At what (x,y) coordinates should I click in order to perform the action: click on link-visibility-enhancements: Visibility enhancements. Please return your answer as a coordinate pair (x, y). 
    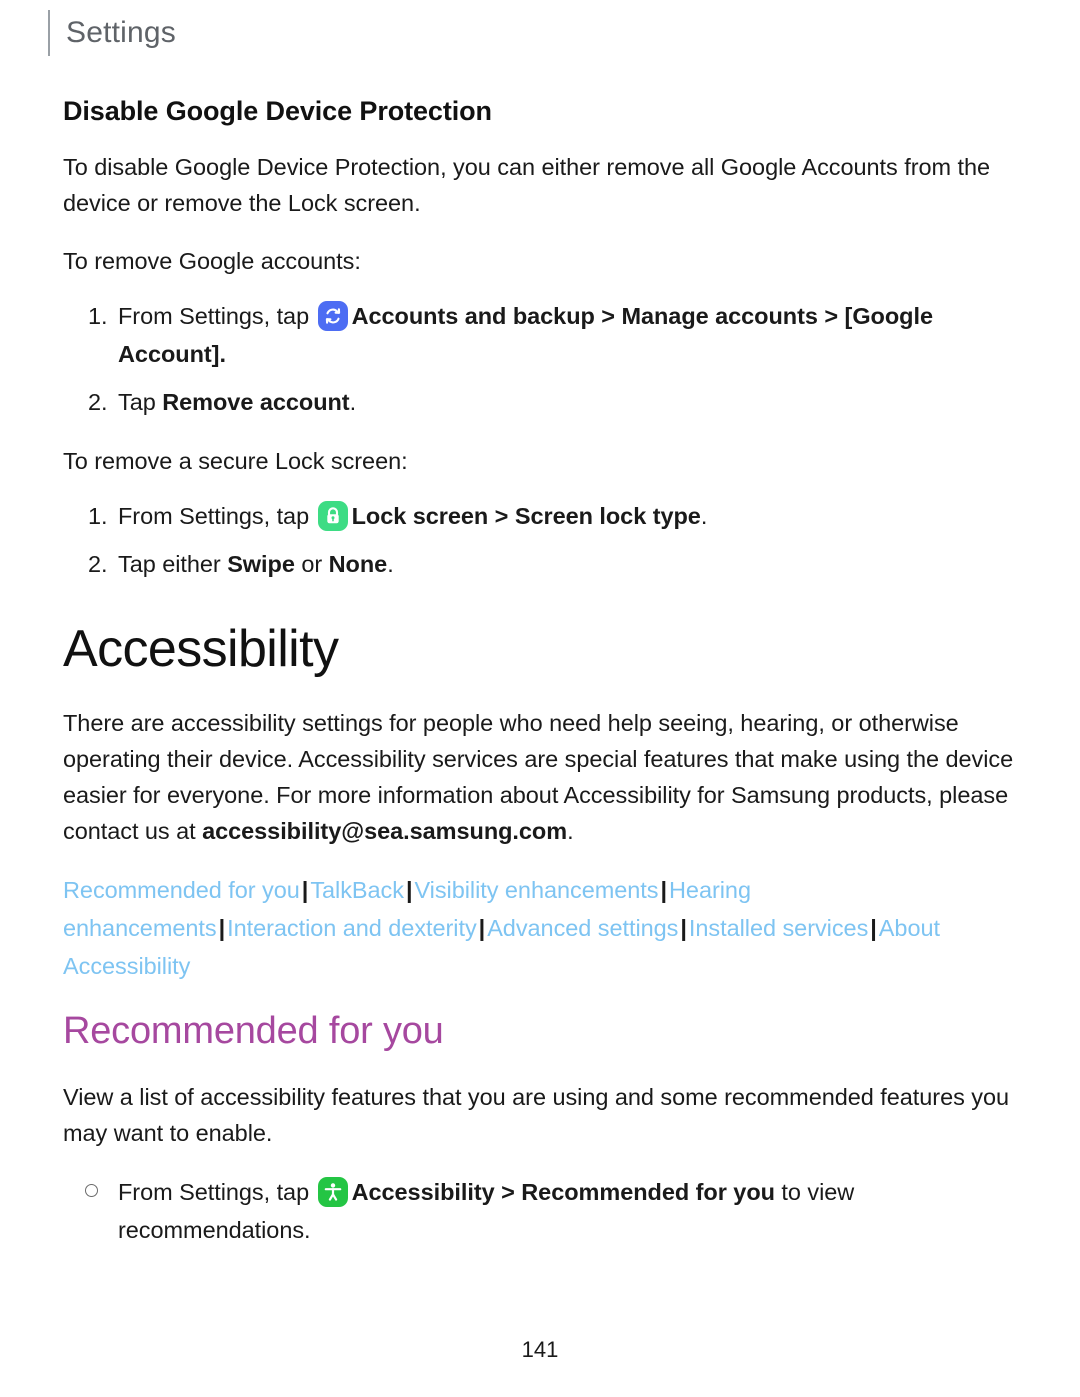
    Looking at the image, I should click on (536, 890).